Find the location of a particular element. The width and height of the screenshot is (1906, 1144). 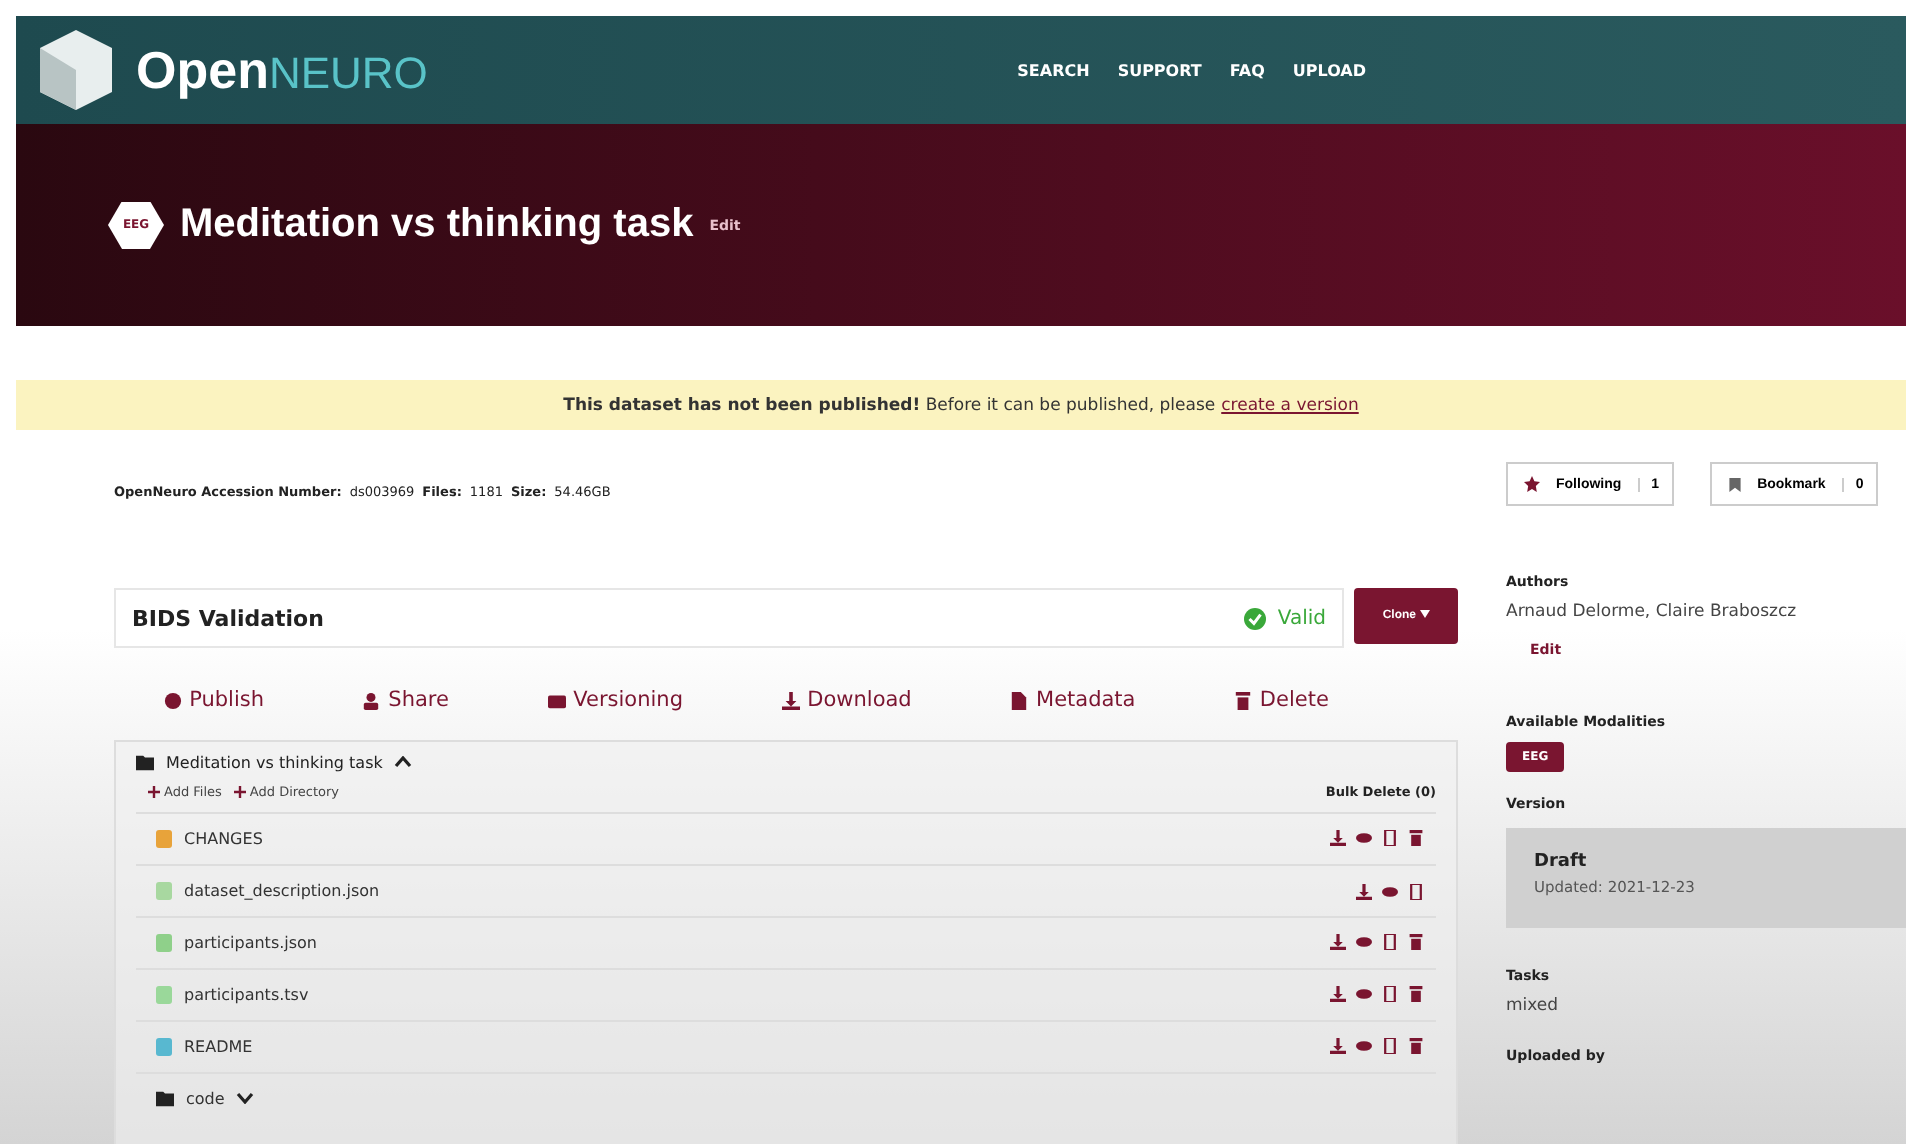

action-link: Share is located at coordinates (405, 700).